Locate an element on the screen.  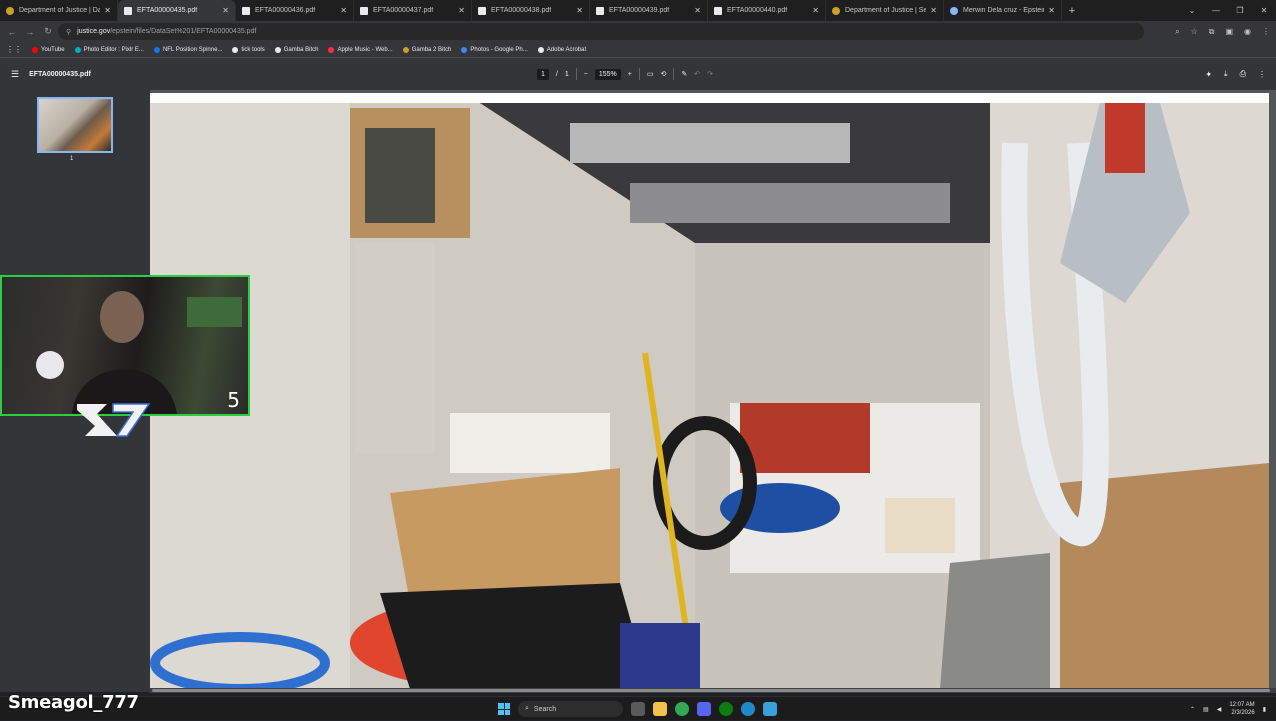
bookmark-label: Gamba 2 Bitch is located at coordinates (431, 49).